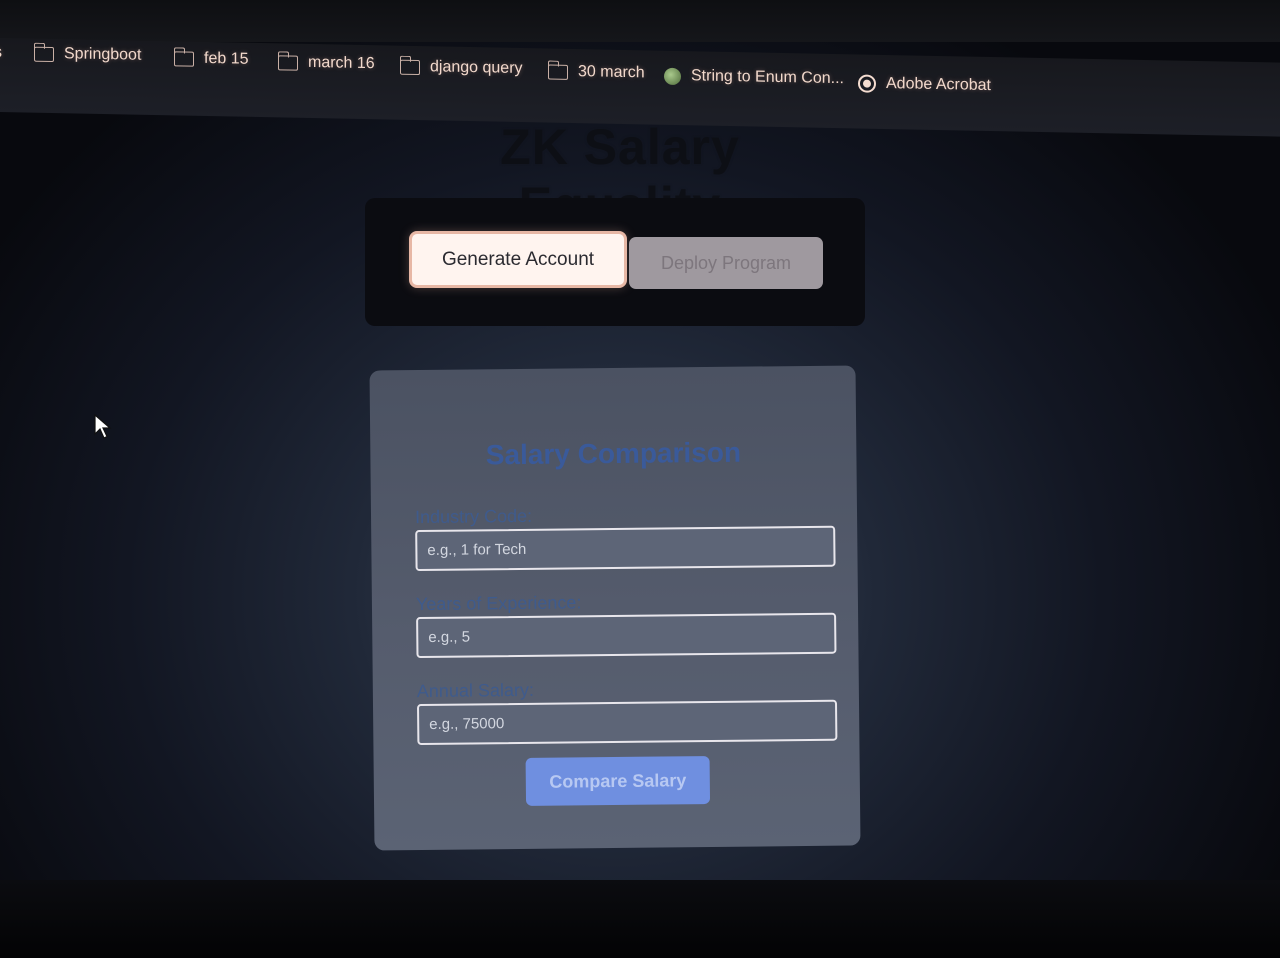 The image size is (1280, 958). I want to click on annual-salary-label: Annual Salary:, so click(475, 690).